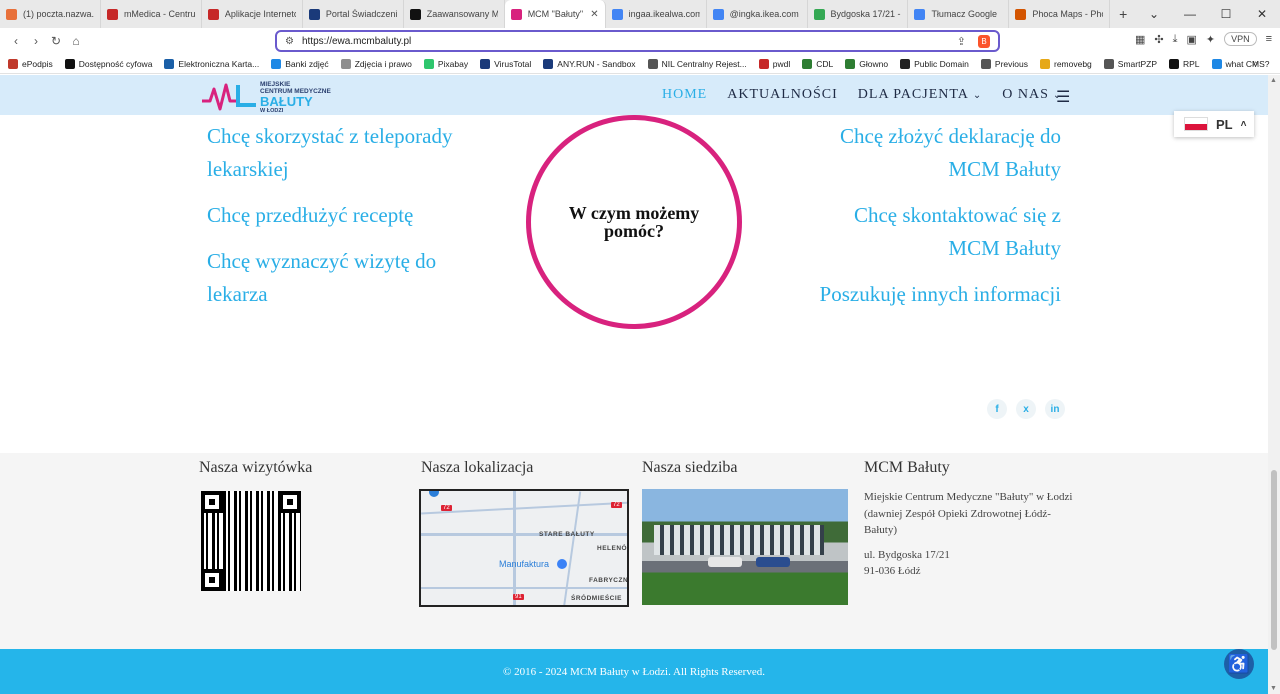 The width and height of the screenshot is (1280, 694). What do you see at coordinates (275, 84) in the screenshot?
I see `logo-line1: MIEJSKIE` at bounding box center [275, 84].